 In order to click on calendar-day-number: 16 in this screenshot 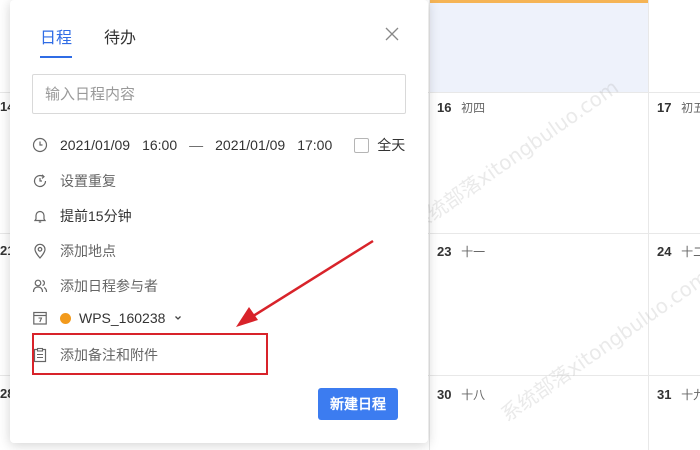, I will do `click(444, 107)`.